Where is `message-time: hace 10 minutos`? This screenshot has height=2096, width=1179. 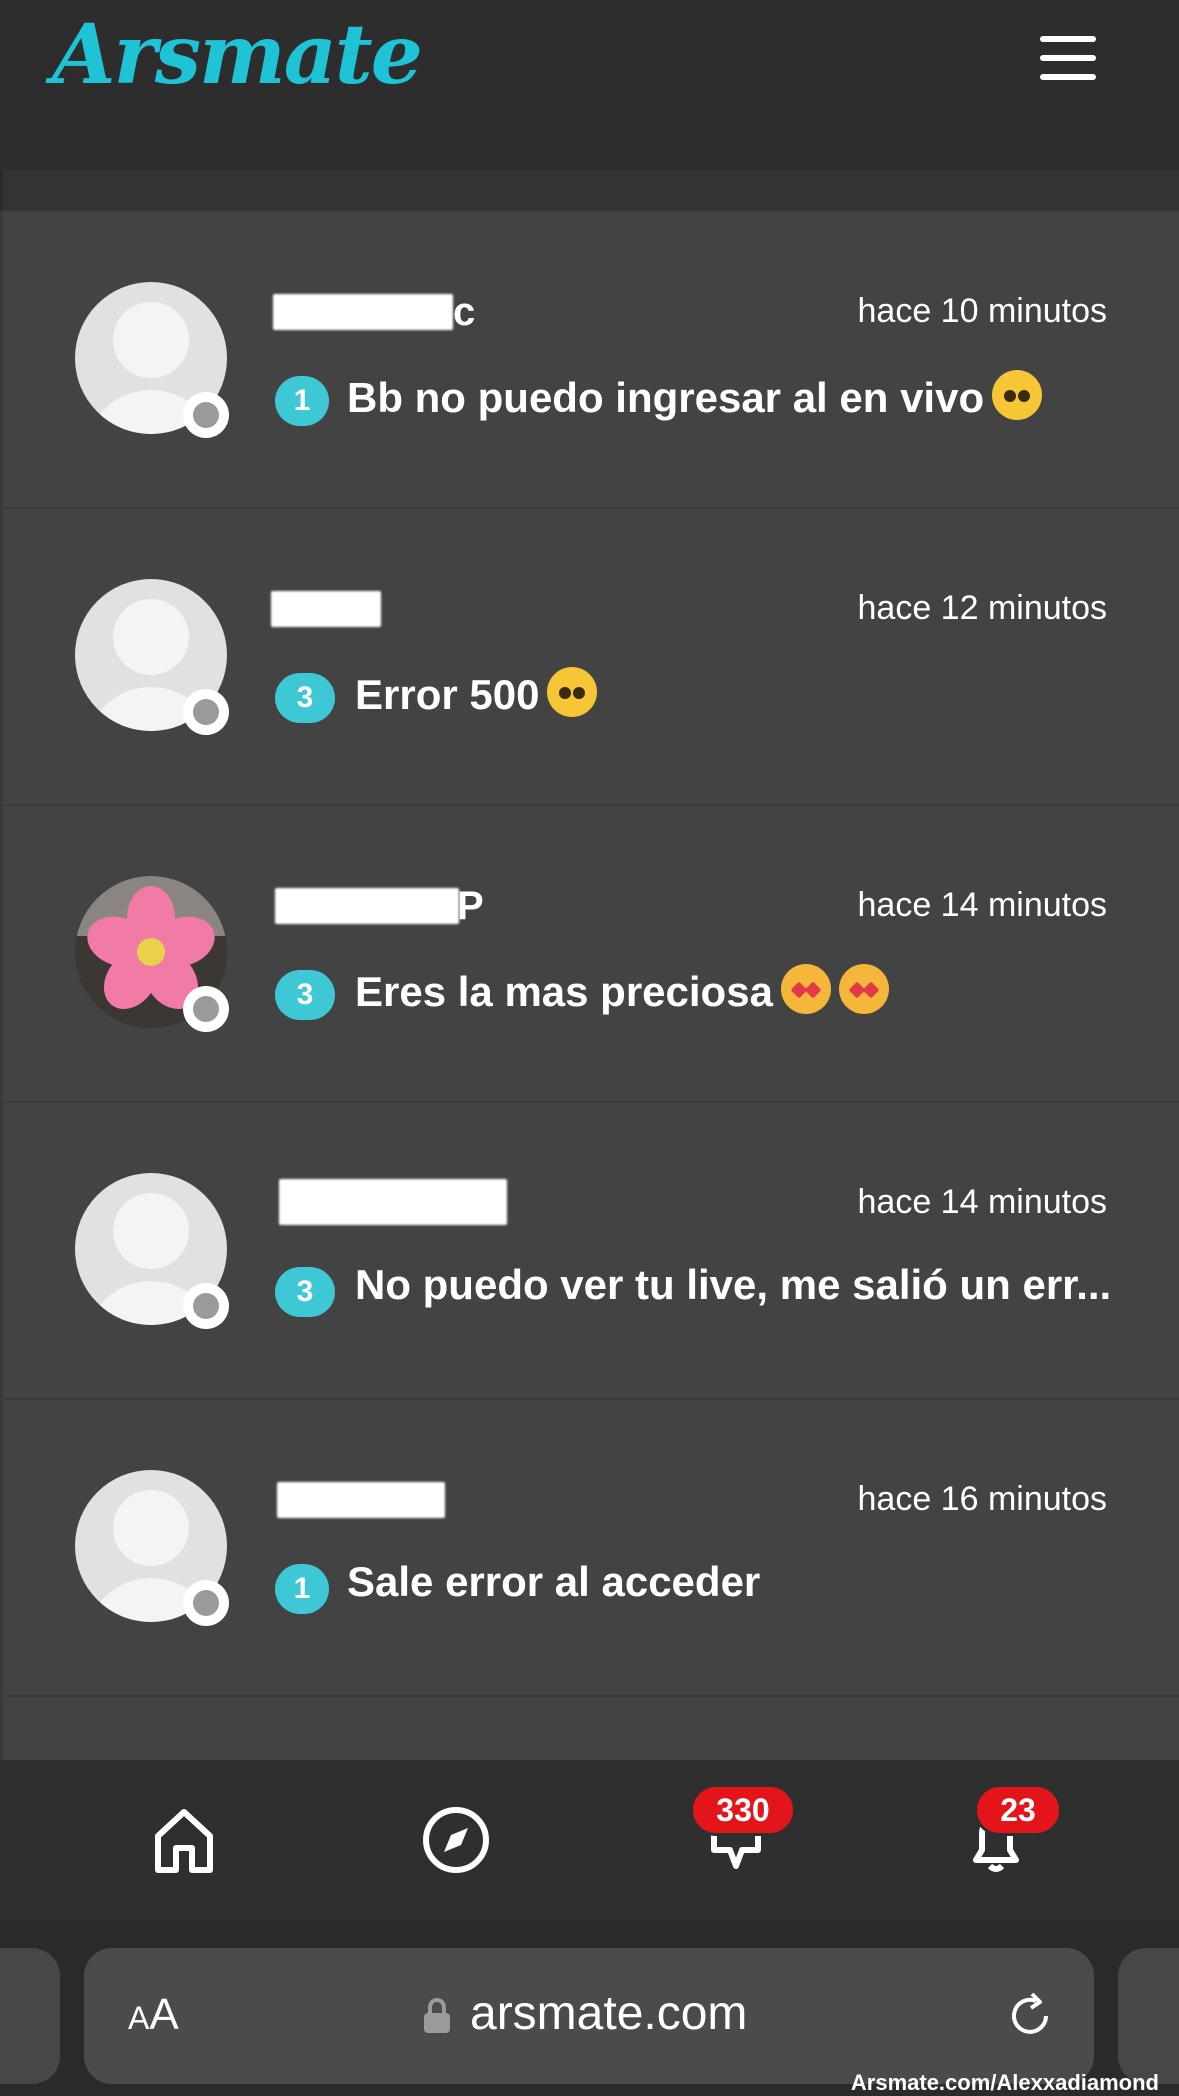 message-time: hace 10 minutos is located at coordinates (982, 311).